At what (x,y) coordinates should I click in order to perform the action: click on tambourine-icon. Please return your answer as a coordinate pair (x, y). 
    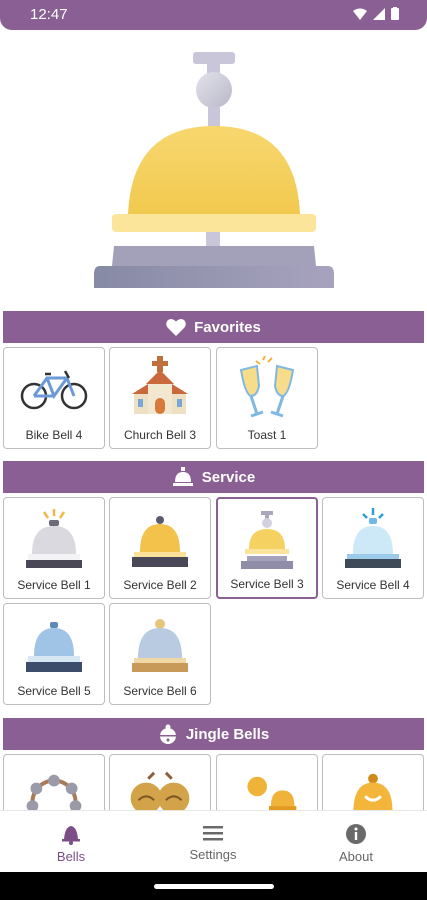
    Looking at the image, I should click on (54, 792).